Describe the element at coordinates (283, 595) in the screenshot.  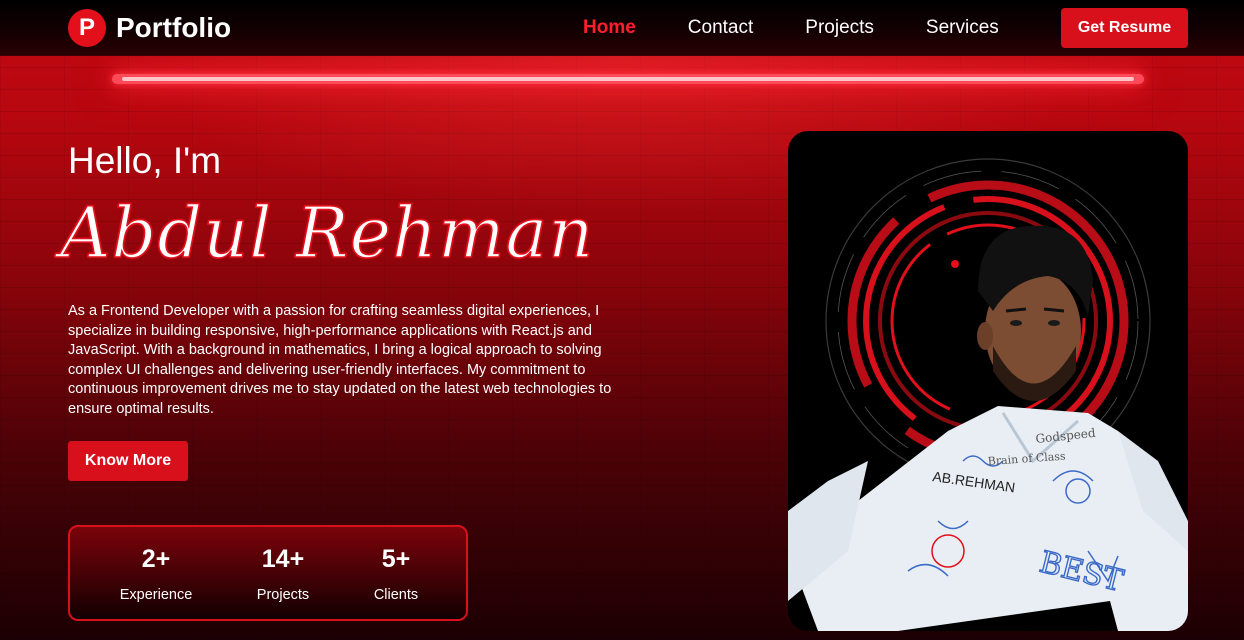
I see `stat-label: Projects` at that location.